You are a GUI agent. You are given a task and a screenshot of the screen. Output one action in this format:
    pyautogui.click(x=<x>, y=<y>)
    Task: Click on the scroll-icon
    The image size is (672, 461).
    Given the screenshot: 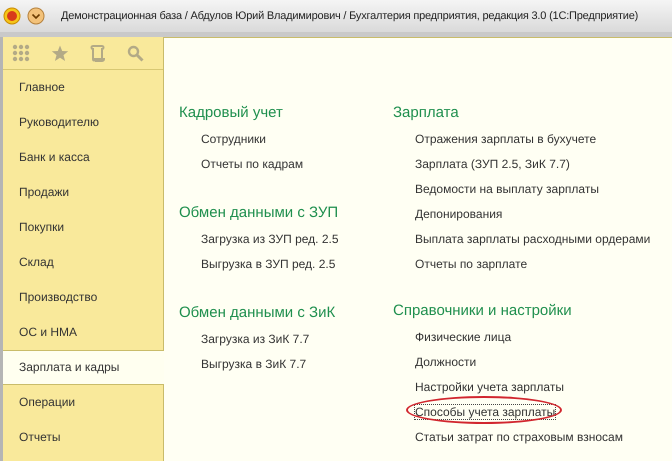 What is the action you would take?
    pyautogui.click(x=98, y=53)
    